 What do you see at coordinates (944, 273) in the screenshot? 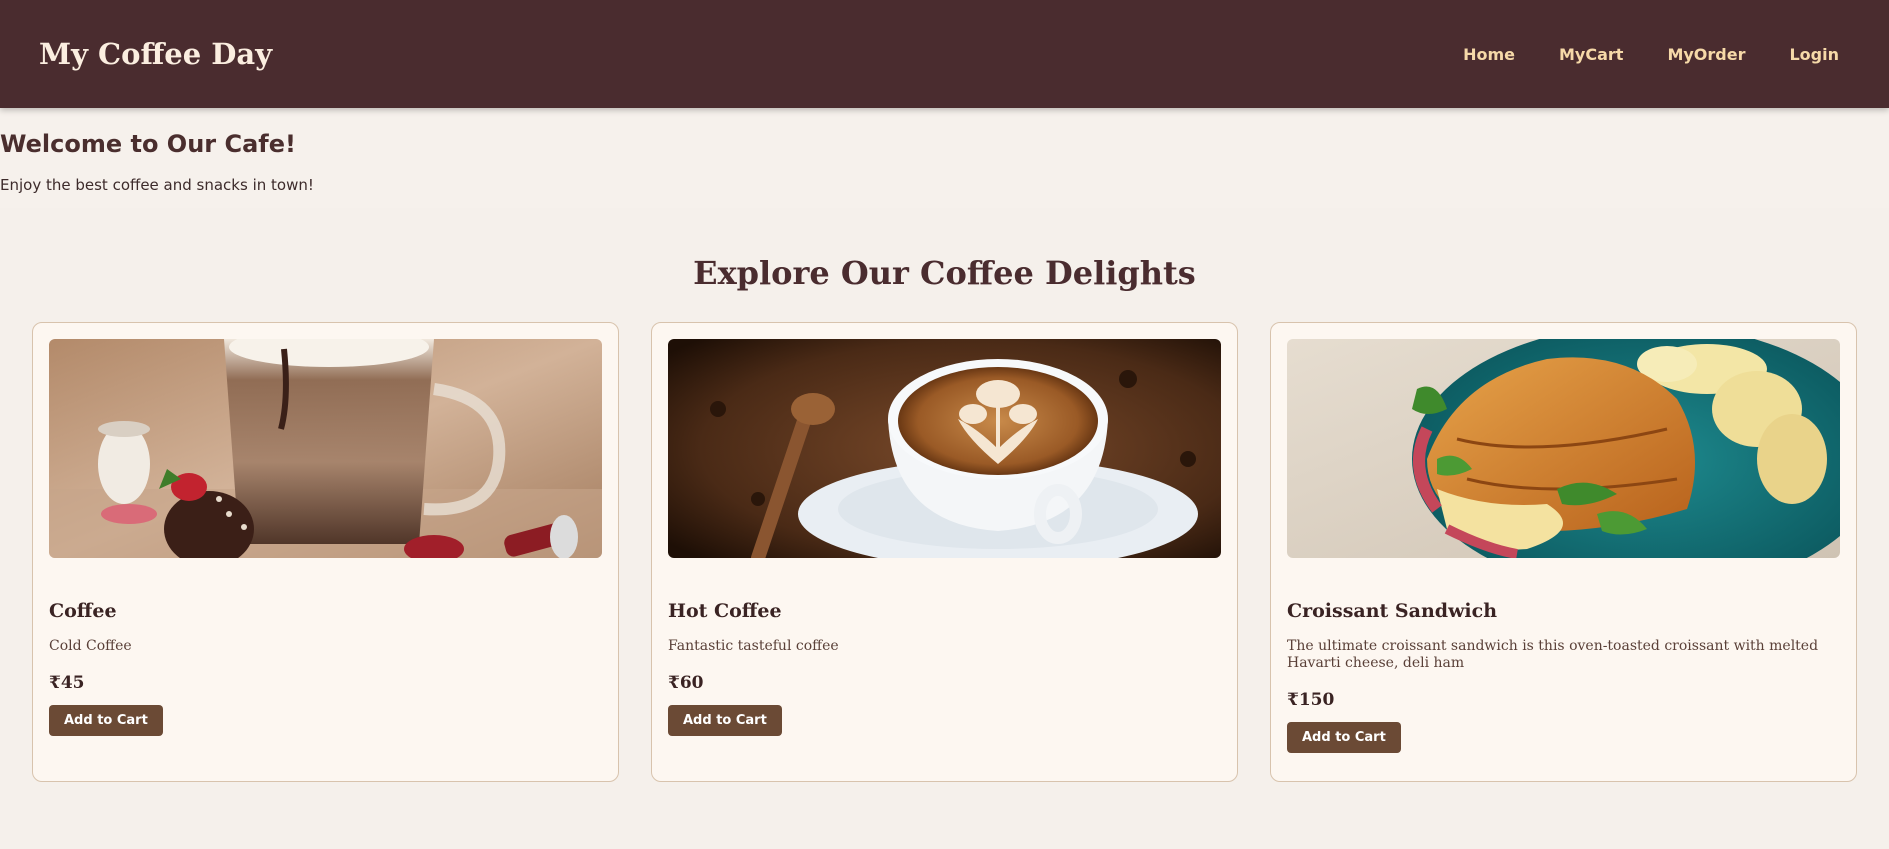
I see `explore-title: Explore Our Coffee Delights` at bounding box center [944, 273].